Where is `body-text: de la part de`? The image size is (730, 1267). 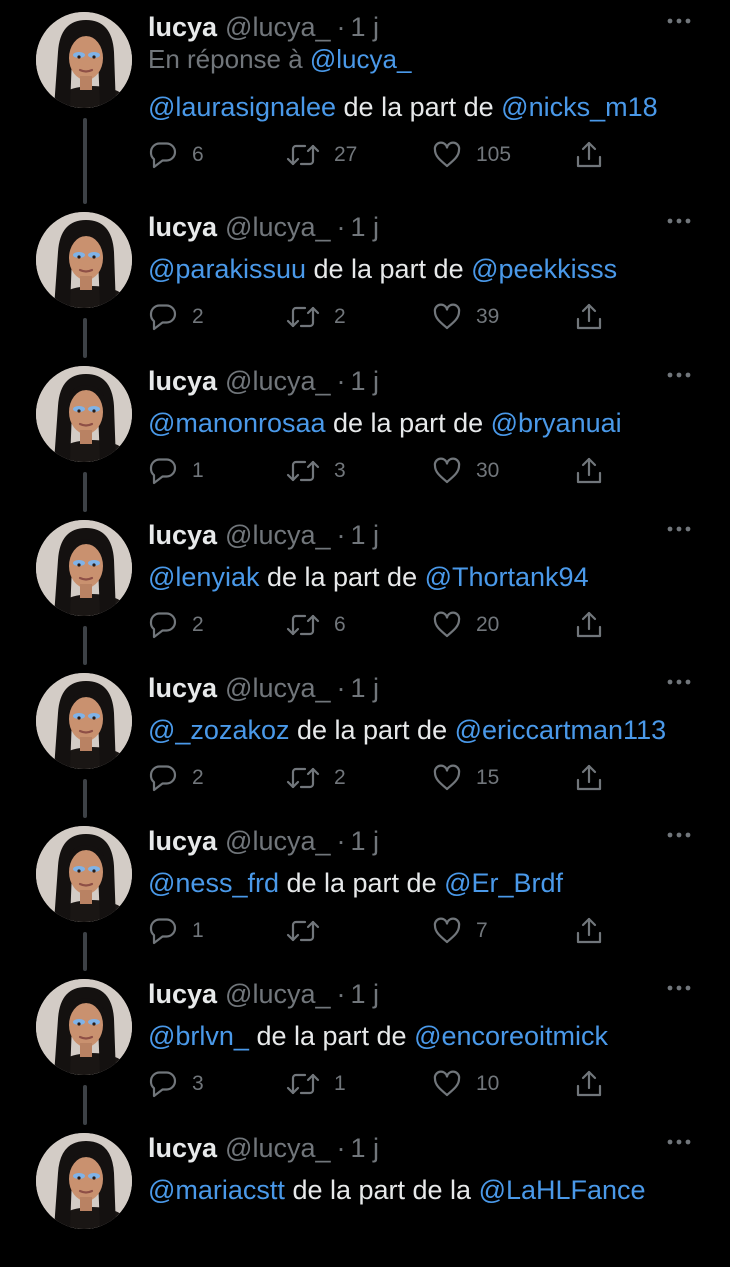
body-text: de la part de is located at coordinates (419, 107).